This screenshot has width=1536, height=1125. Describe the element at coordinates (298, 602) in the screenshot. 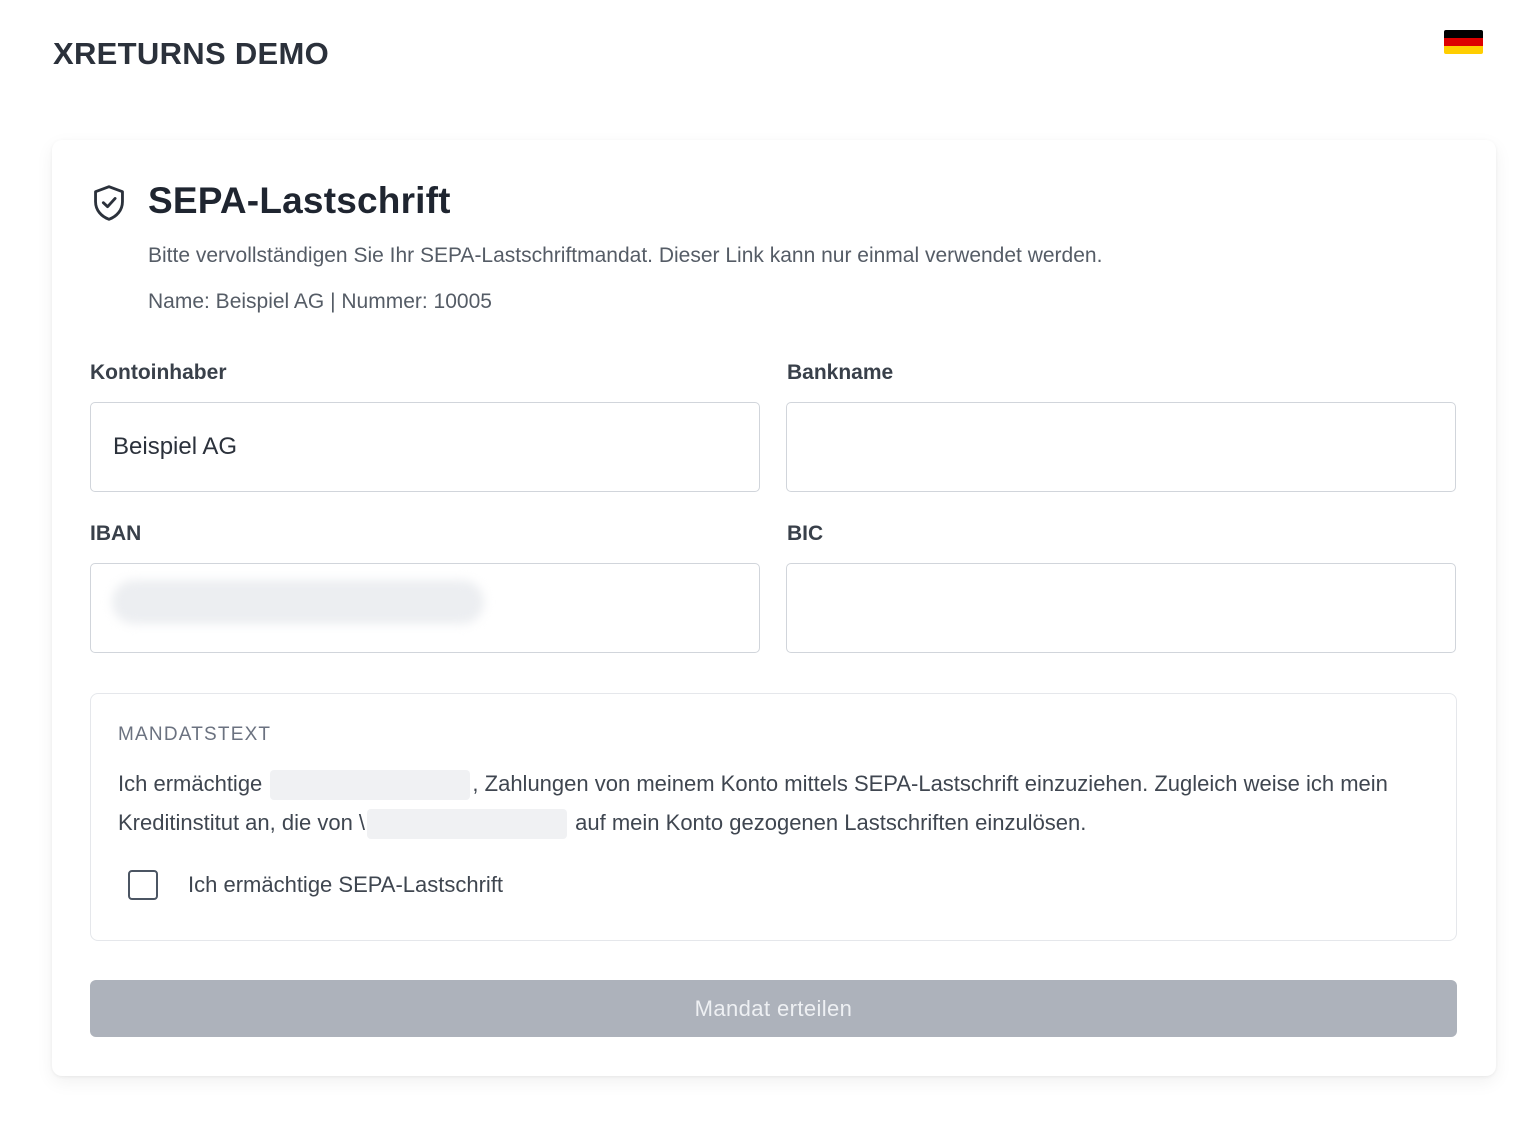

I see `iban-redacted-value` at that location.